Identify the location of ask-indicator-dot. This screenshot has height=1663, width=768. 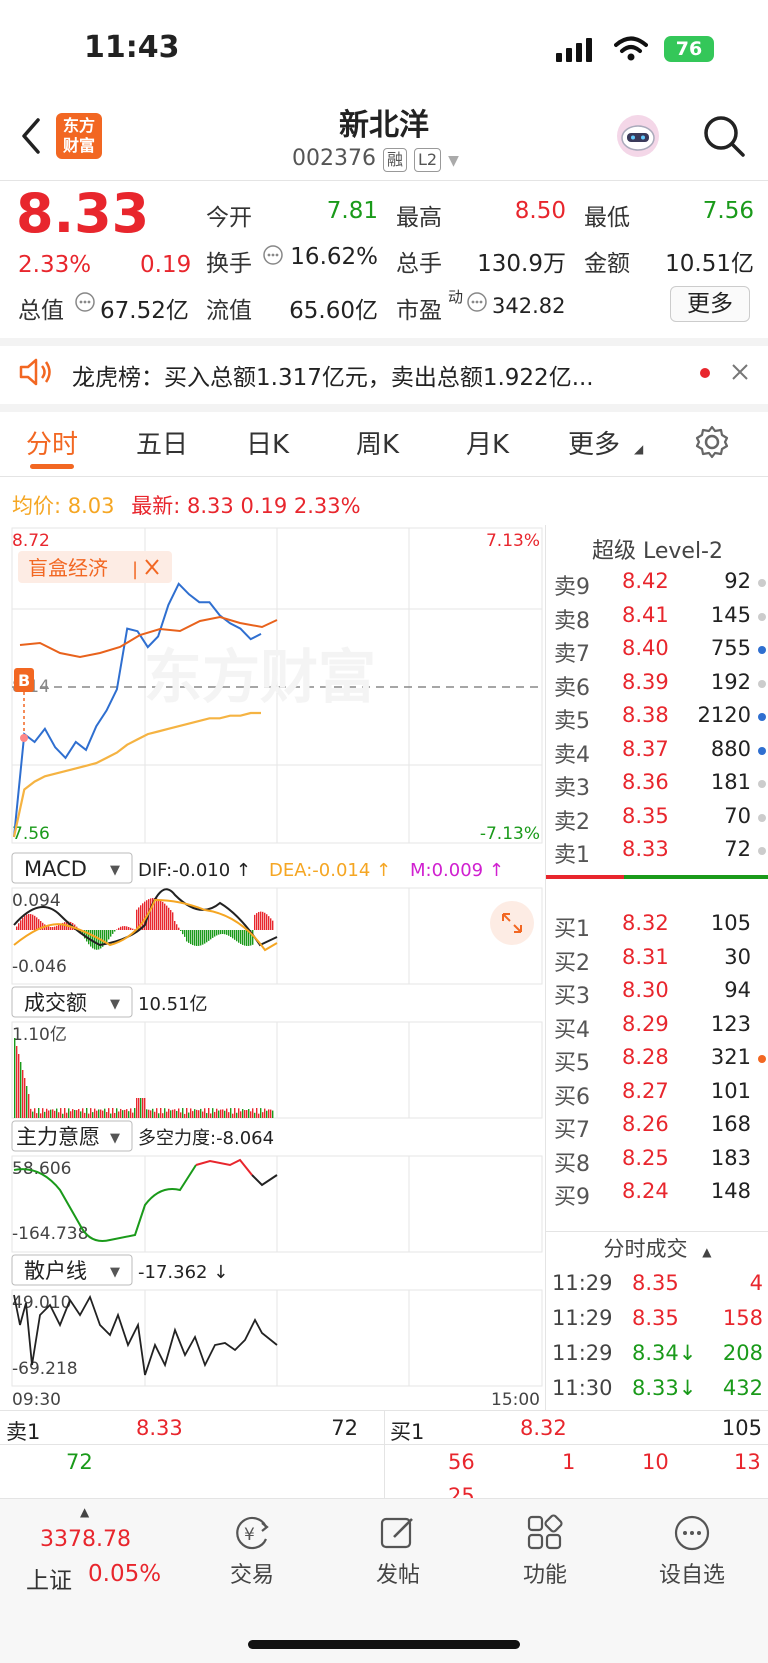
(762, 750).